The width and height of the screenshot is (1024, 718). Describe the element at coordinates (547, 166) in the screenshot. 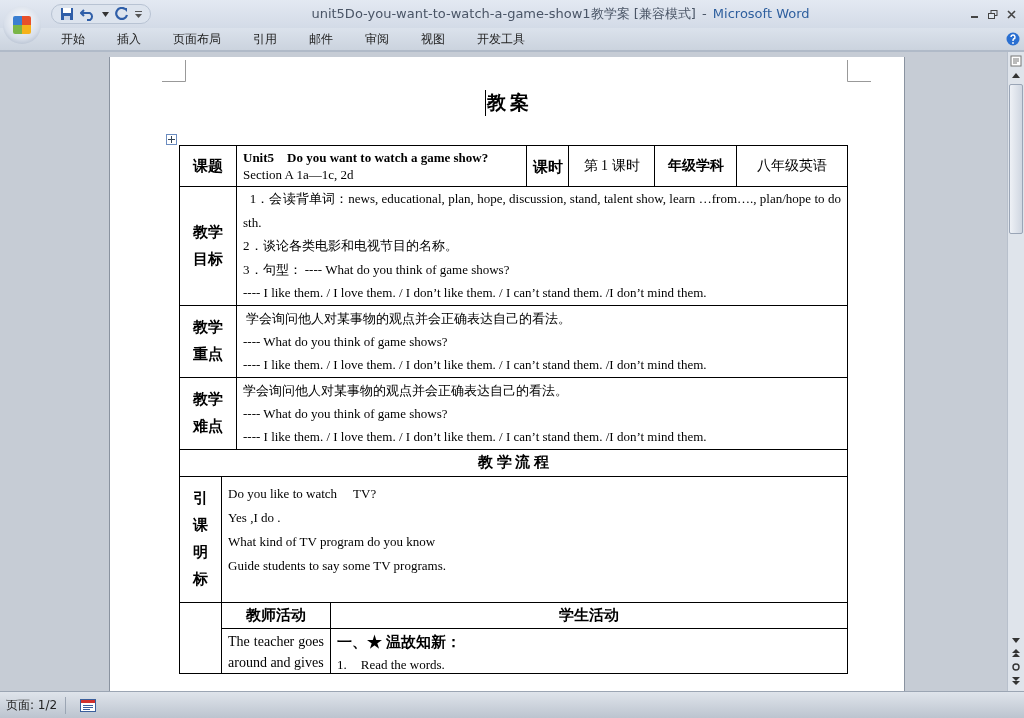

I see `table-cell: 课时` at that location.